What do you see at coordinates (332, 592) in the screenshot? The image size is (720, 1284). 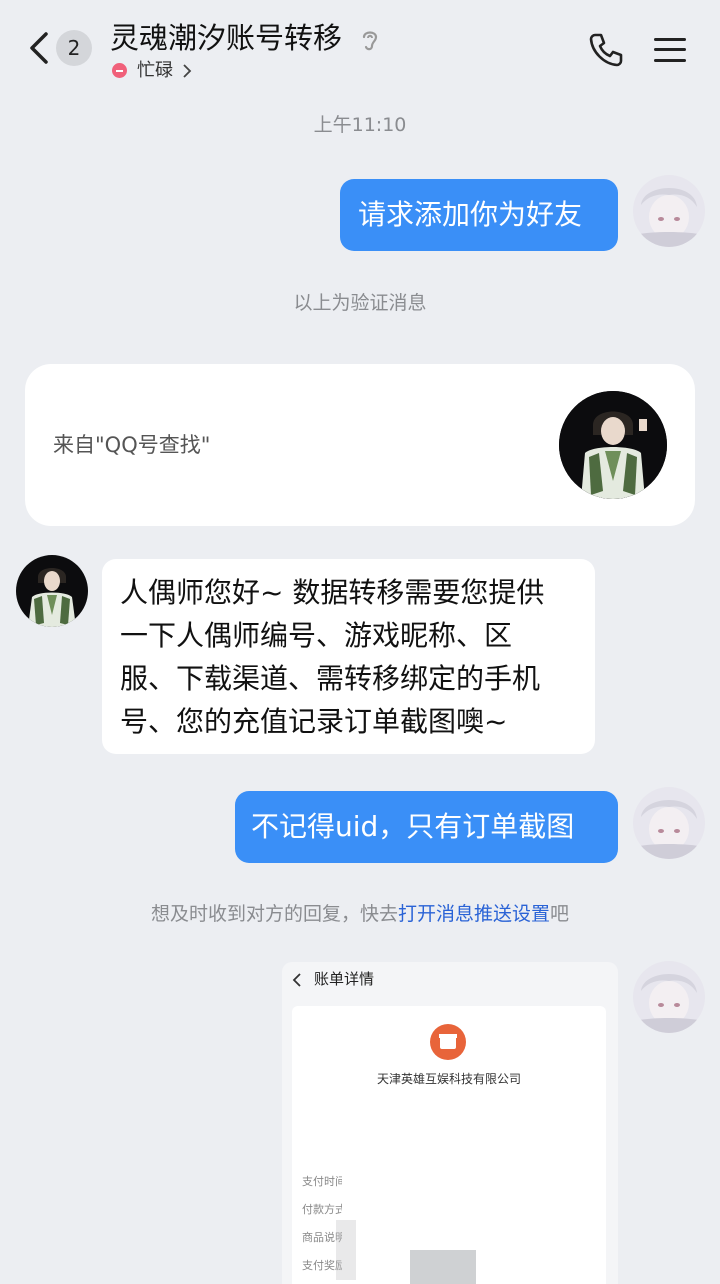 I see `agent-reply-line-1: 人偶师您好~ 数据转移需要您提供` at bounding box center [332, 592].